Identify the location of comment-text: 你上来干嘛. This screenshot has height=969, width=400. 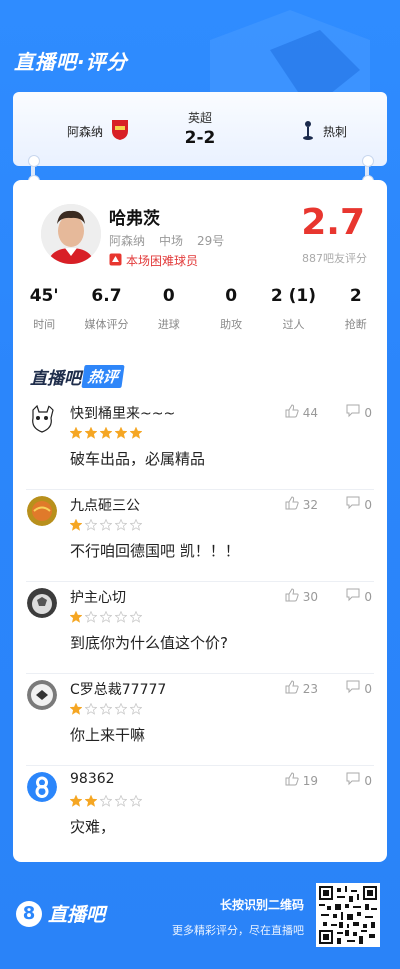
(108, 735).